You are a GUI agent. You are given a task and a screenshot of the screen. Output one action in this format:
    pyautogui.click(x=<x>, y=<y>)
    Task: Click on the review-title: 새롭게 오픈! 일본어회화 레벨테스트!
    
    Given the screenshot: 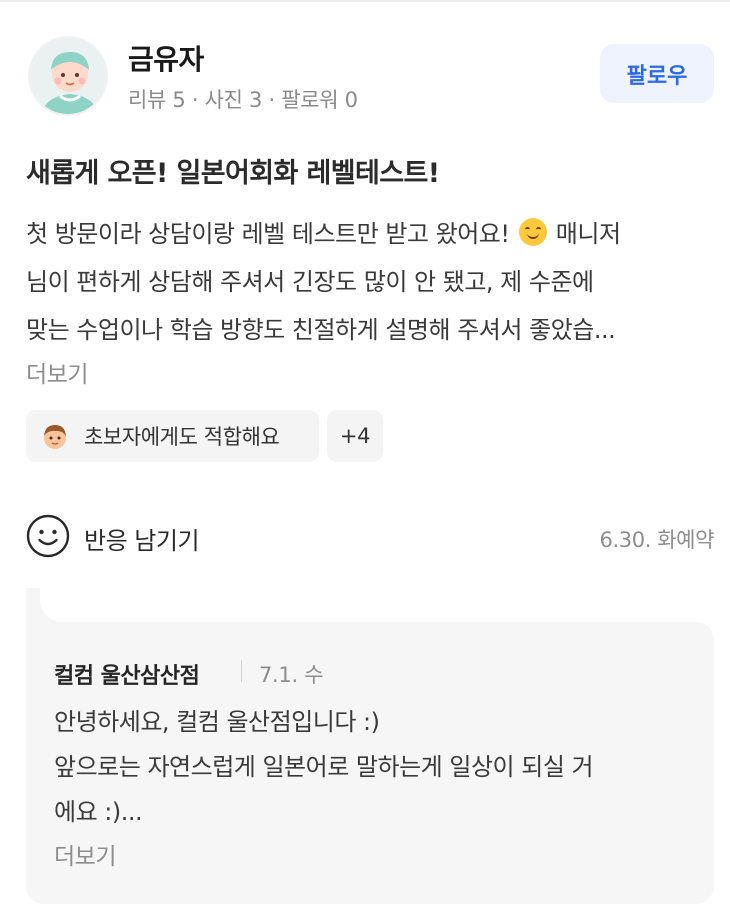 What is the action you would take?
    pyautogui.click(x=233, y=173)
    